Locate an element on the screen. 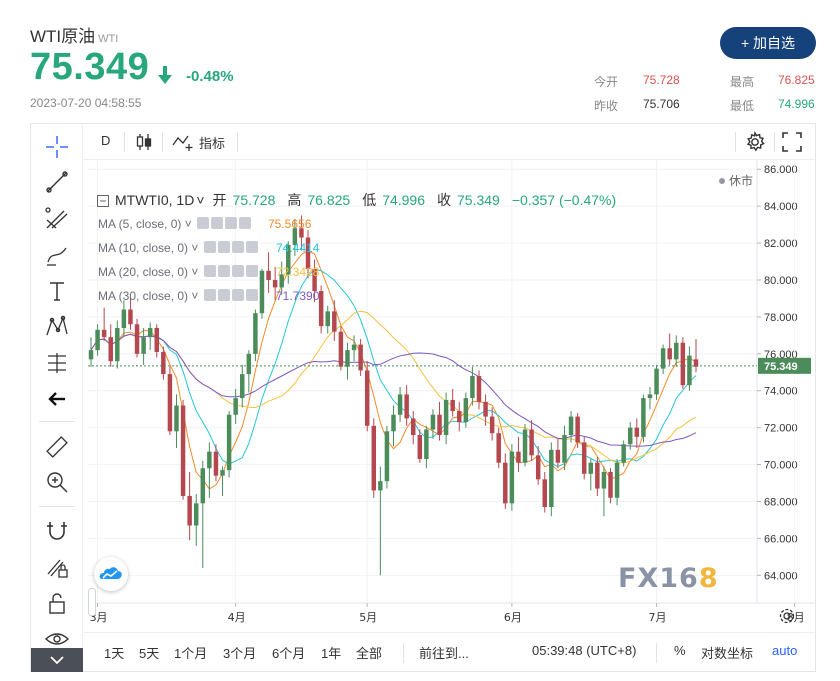 The image size is (840, 681). forecast-icon is located at coordinates (57, 363).